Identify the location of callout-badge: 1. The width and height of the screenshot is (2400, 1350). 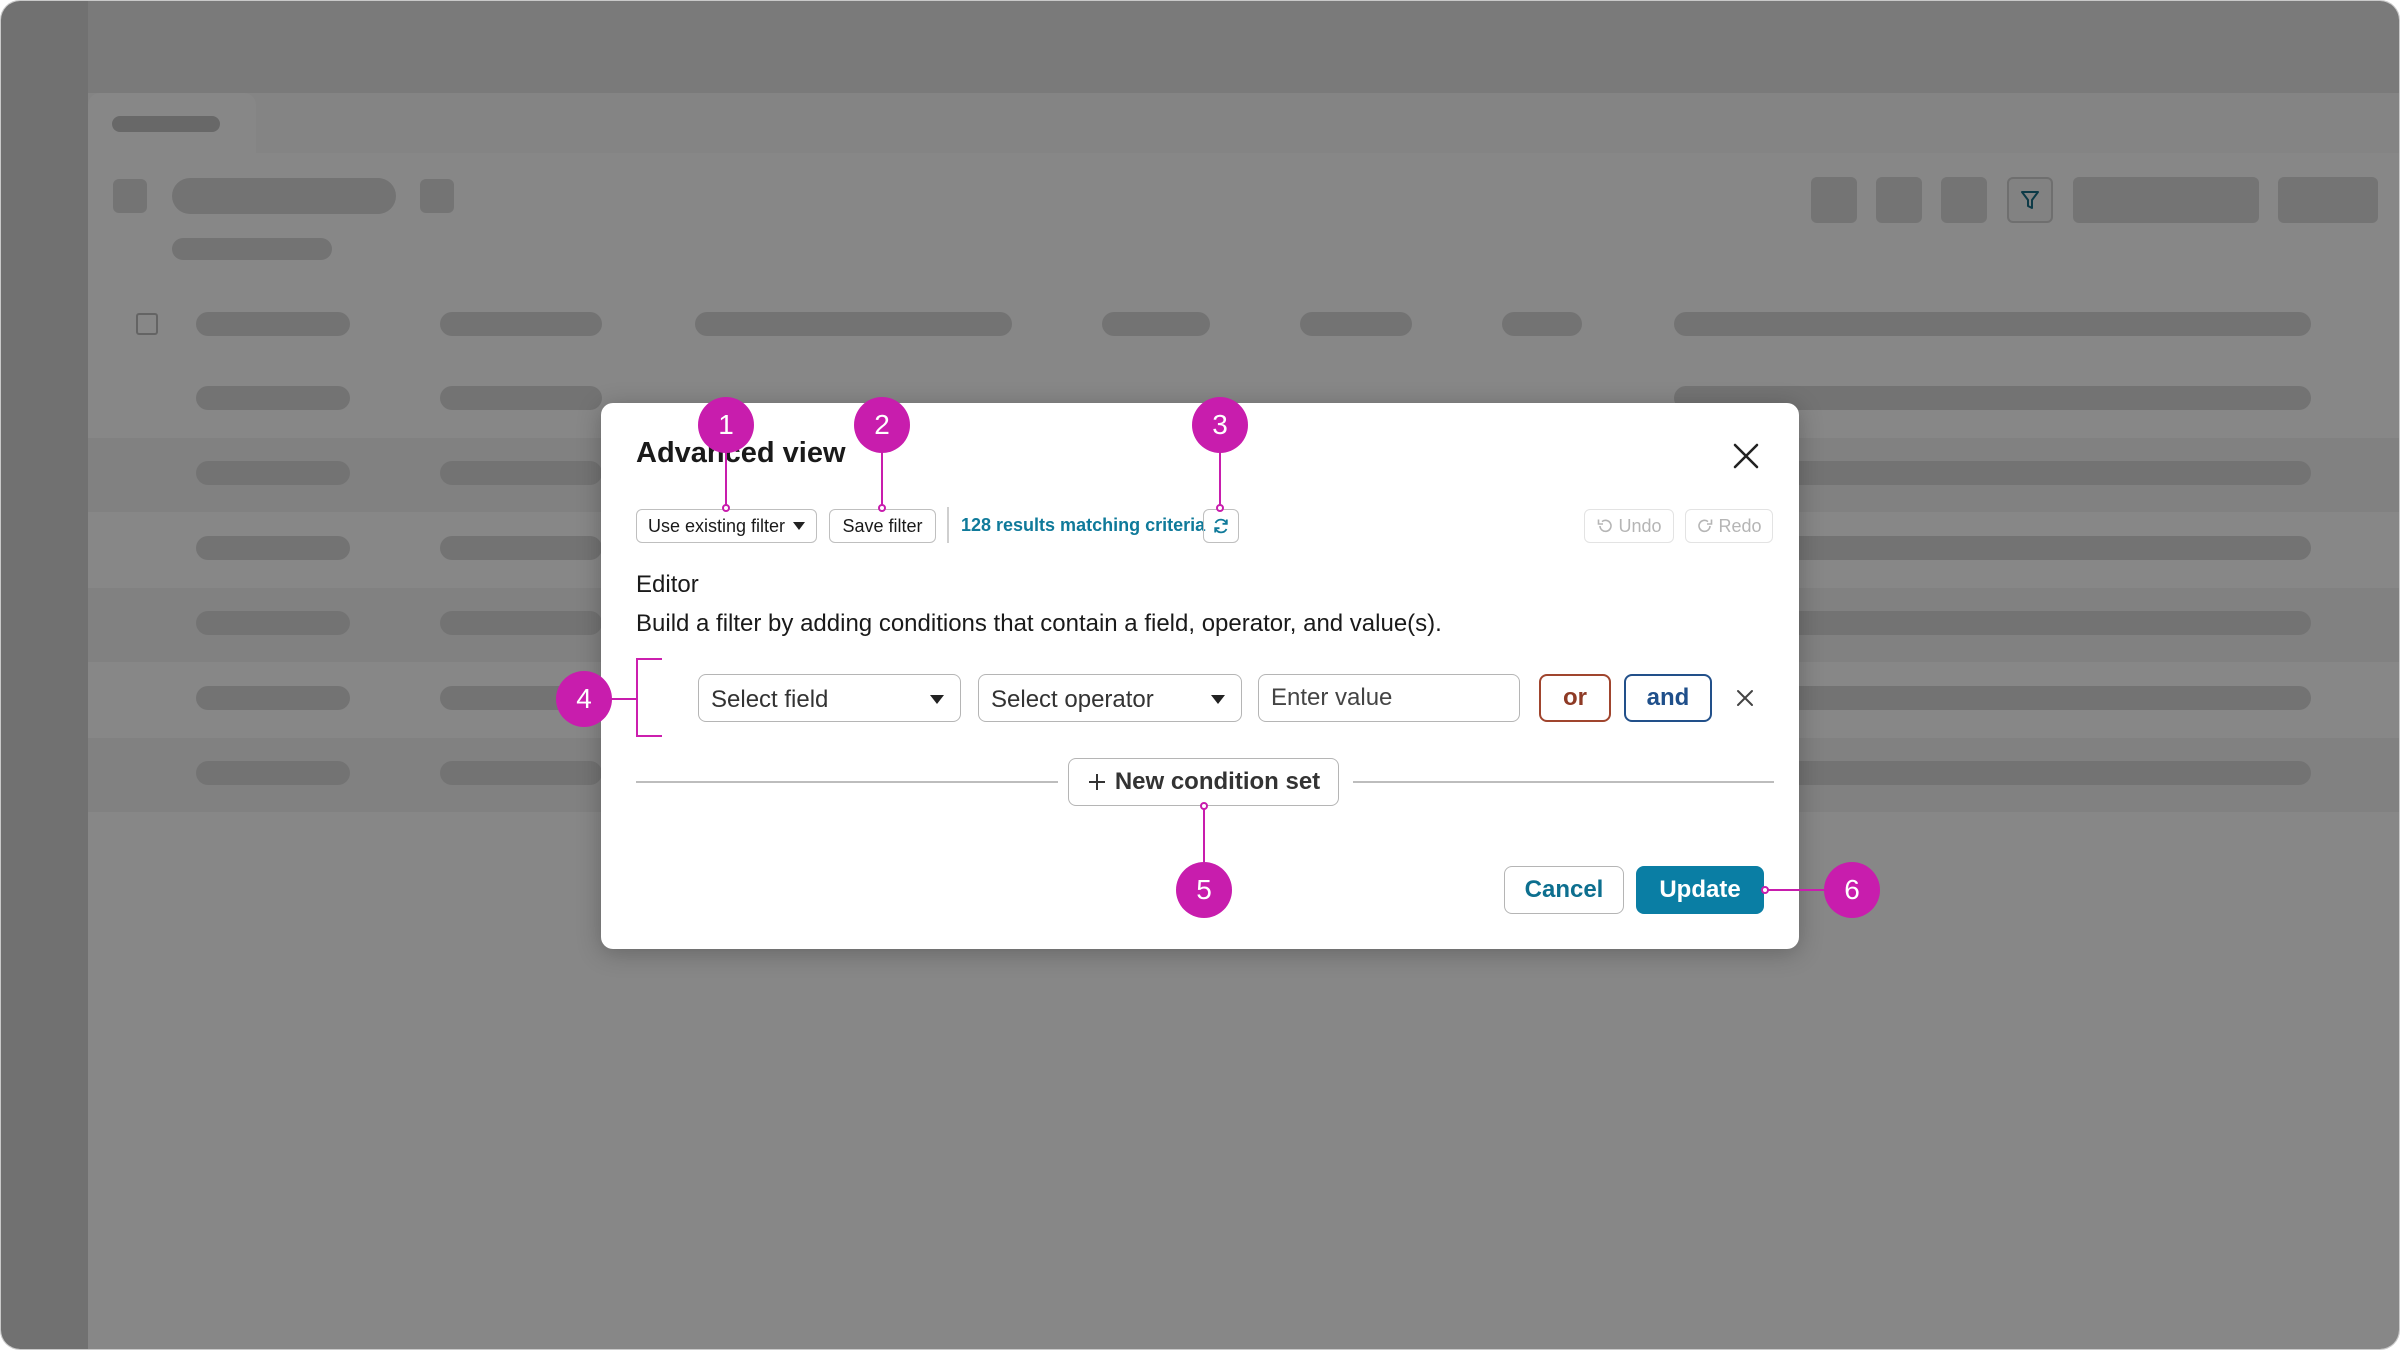
(726, 425).